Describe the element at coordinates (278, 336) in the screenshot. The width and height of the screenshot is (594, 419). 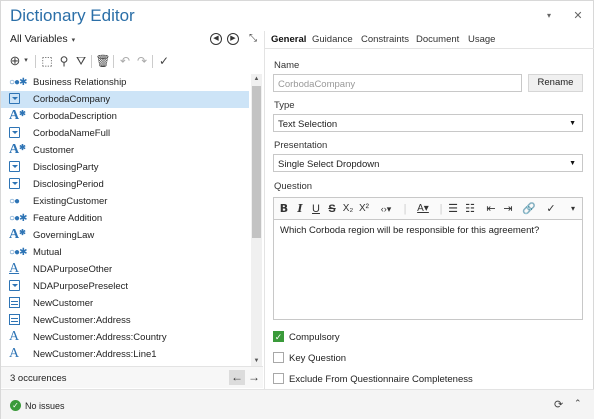
I see `compulsory-checkbox: ✓` at that location.